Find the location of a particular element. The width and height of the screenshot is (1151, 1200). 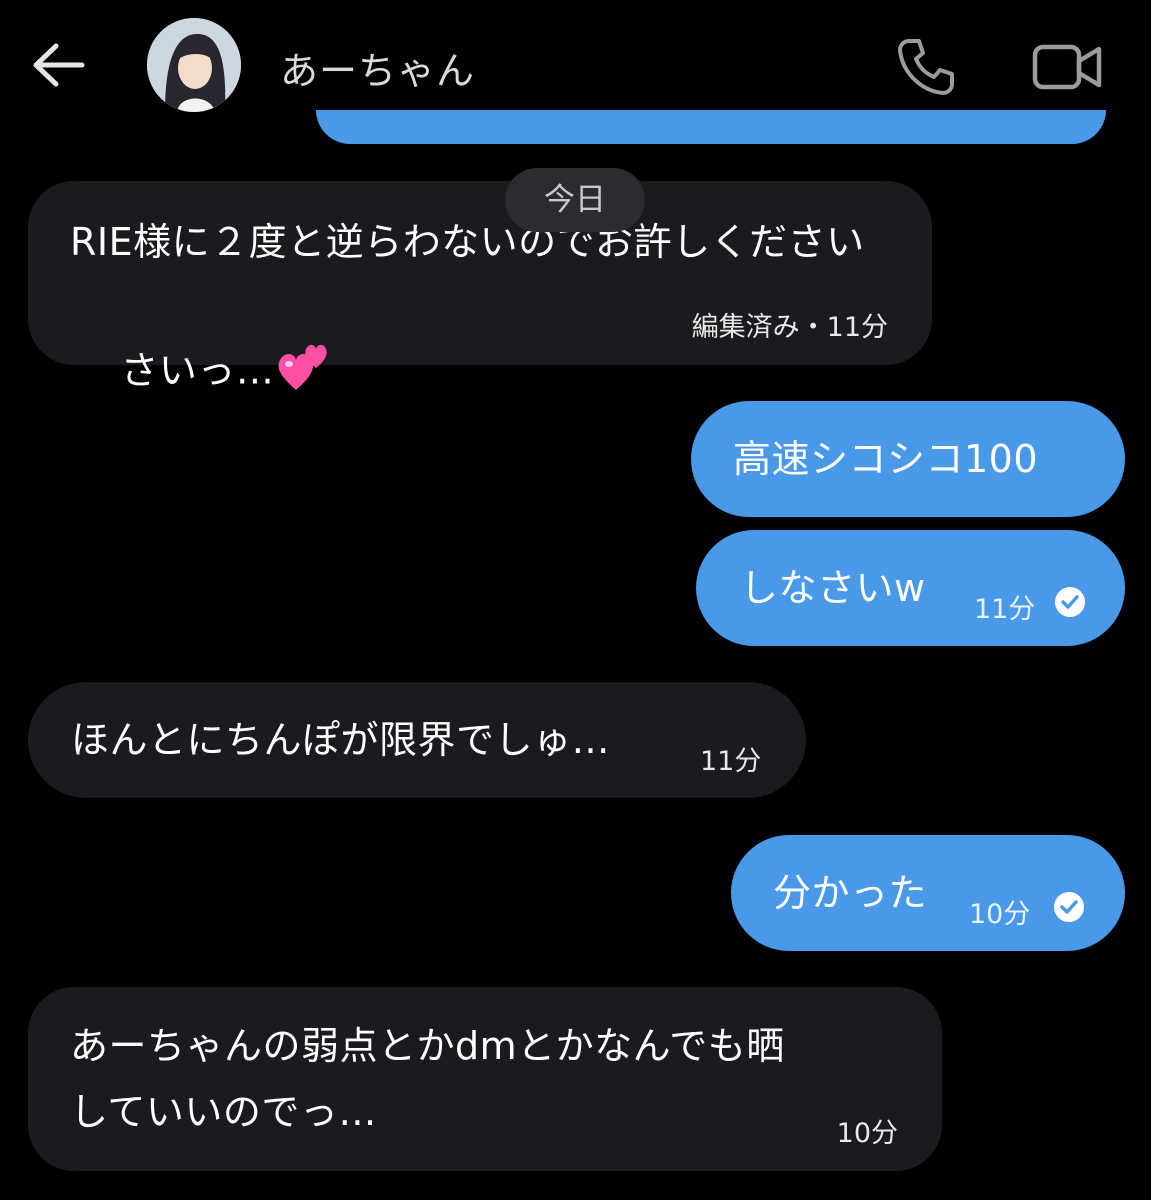

message-text: 分かった is located at coordinates (850, 893).